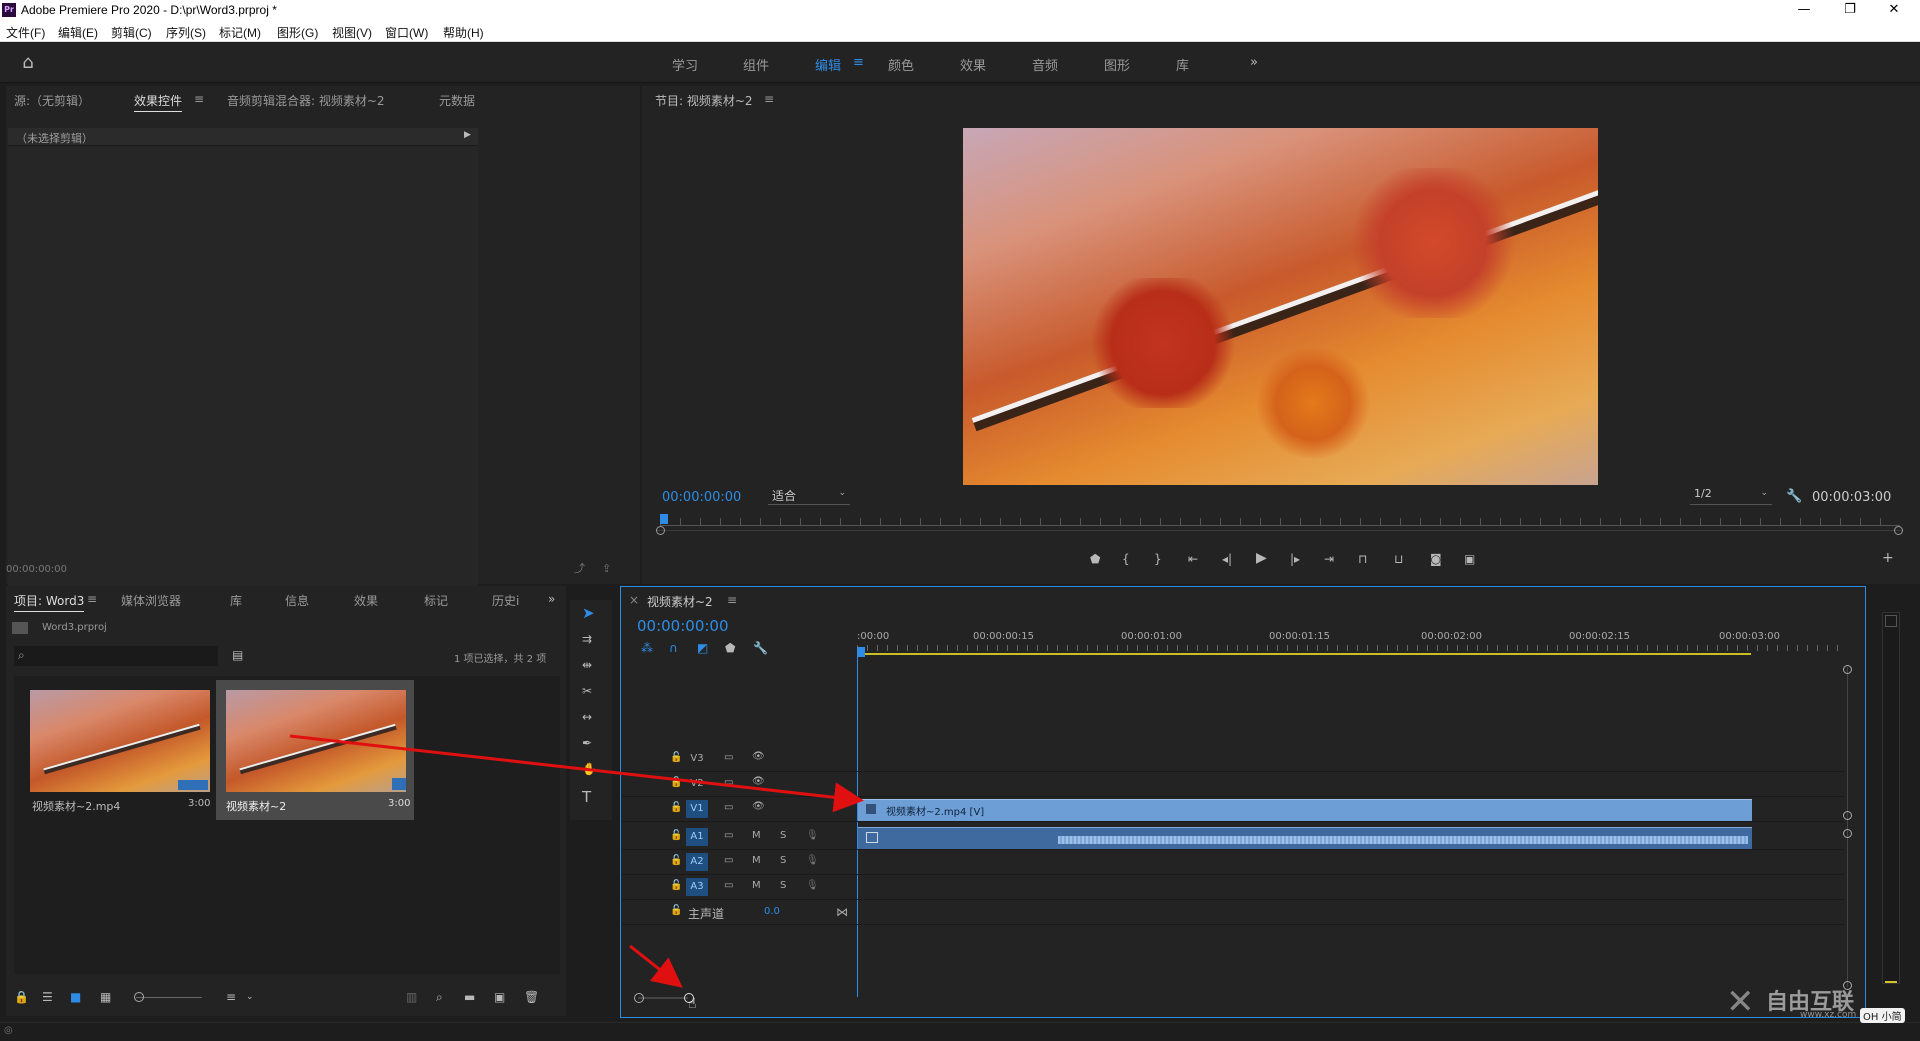 This screenshot has height=1041, width=1920. What do you see at coordinates (1828, 1015) in the screenshot?
I see `watermark-url: www.xz.com` at bounding box center [1828, 1015].